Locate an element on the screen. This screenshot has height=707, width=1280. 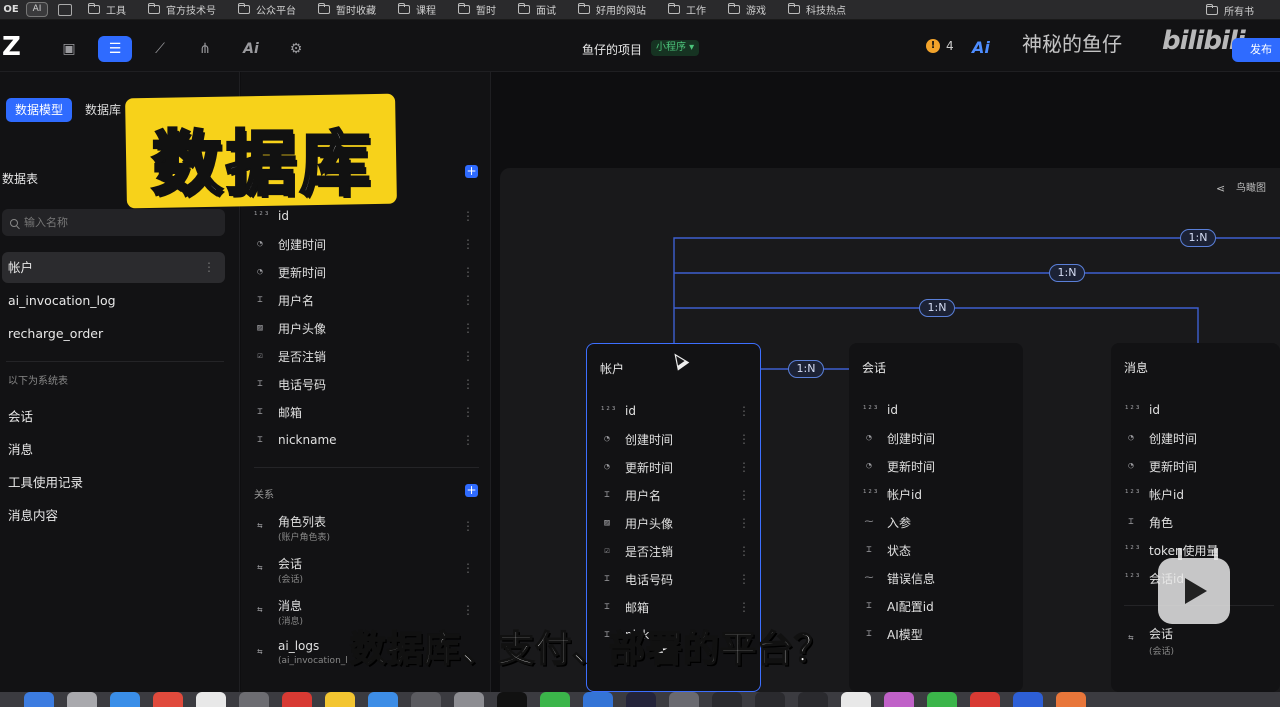
card-field: ¹²³ 帐户id is located at coordinates (937, 494).